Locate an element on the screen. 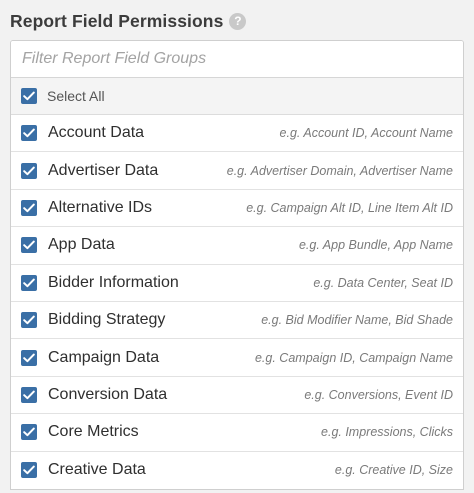 This screenshot has width=474, height=493. field-group-example: e.g. Campaign ID, Campaign Name is located at coordinates (353, 357).